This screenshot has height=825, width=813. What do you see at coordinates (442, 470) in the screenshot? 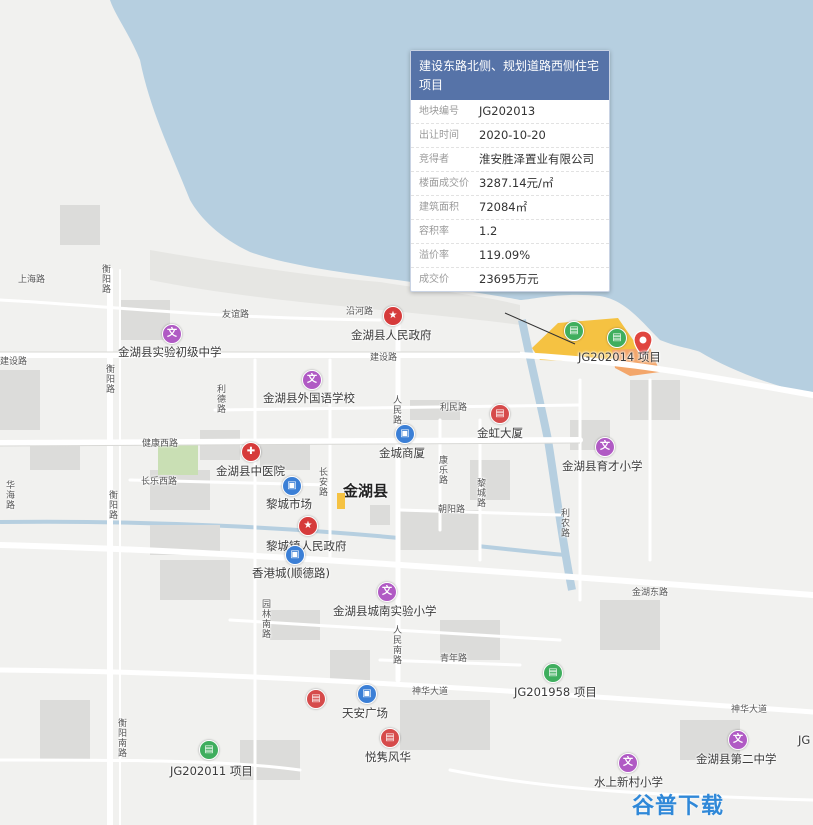
I see `road-label: 康乐路` at bounding box center [442, 470].